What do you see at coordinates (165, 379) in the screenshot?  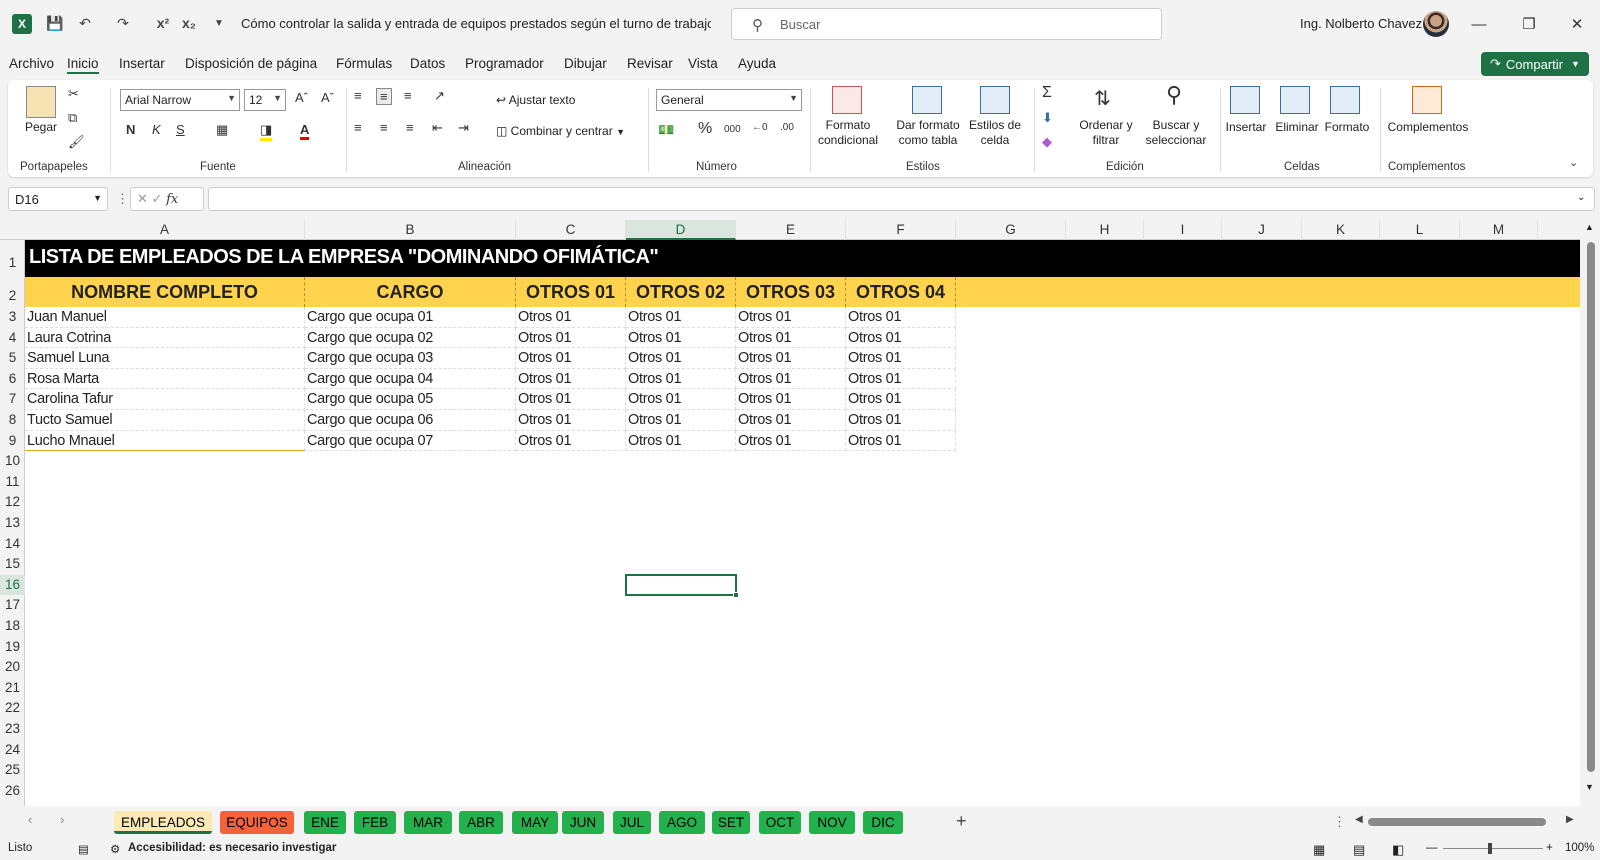 I see `table-cell: Rosa Marta` at bounding box center [165, 379].